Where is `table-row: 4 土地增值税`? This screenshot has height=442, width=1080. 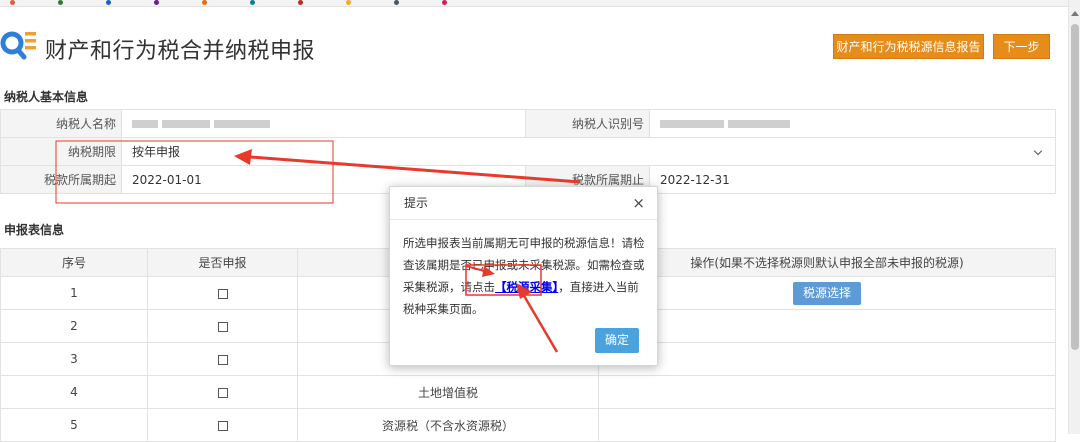
table-row: 4 土地增值税 is located at coordinates (528, 392).